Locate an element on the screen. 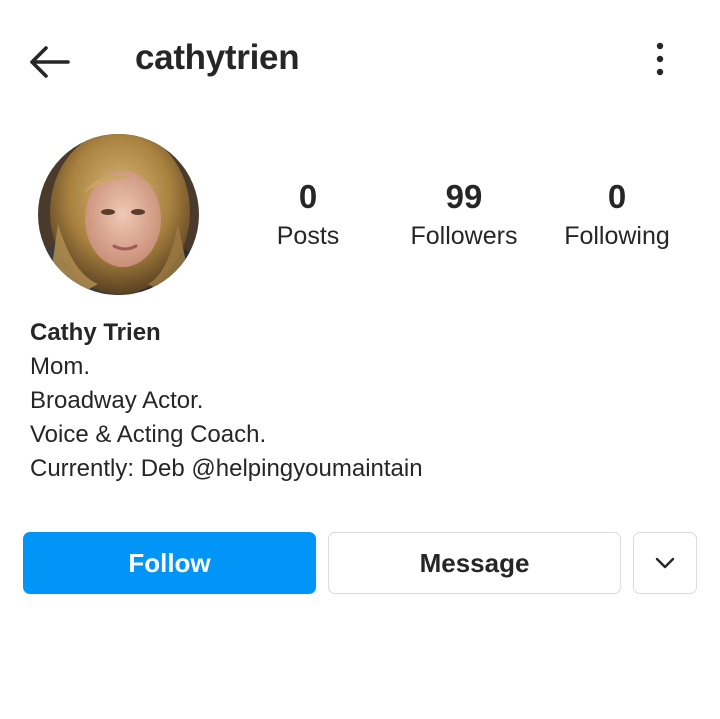 The height and width of the screenshot is (719, 720). more-options-button is located at coordinates (660, 60).